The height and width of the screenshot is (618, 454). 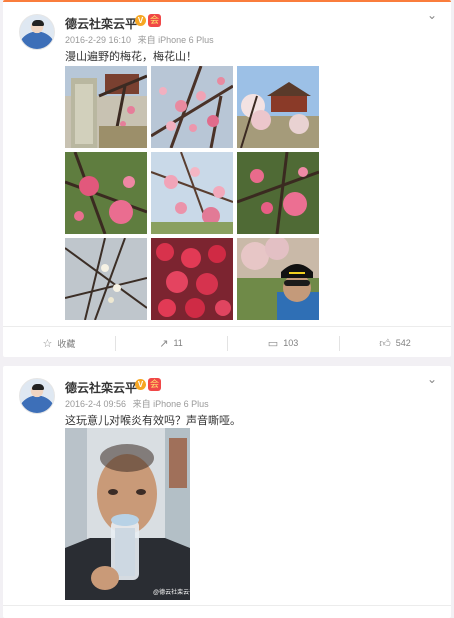 I want to click on post-meta: 2016-2-29 16:10 来自 iPhone 6 Plus, so click(x=141, y=39).